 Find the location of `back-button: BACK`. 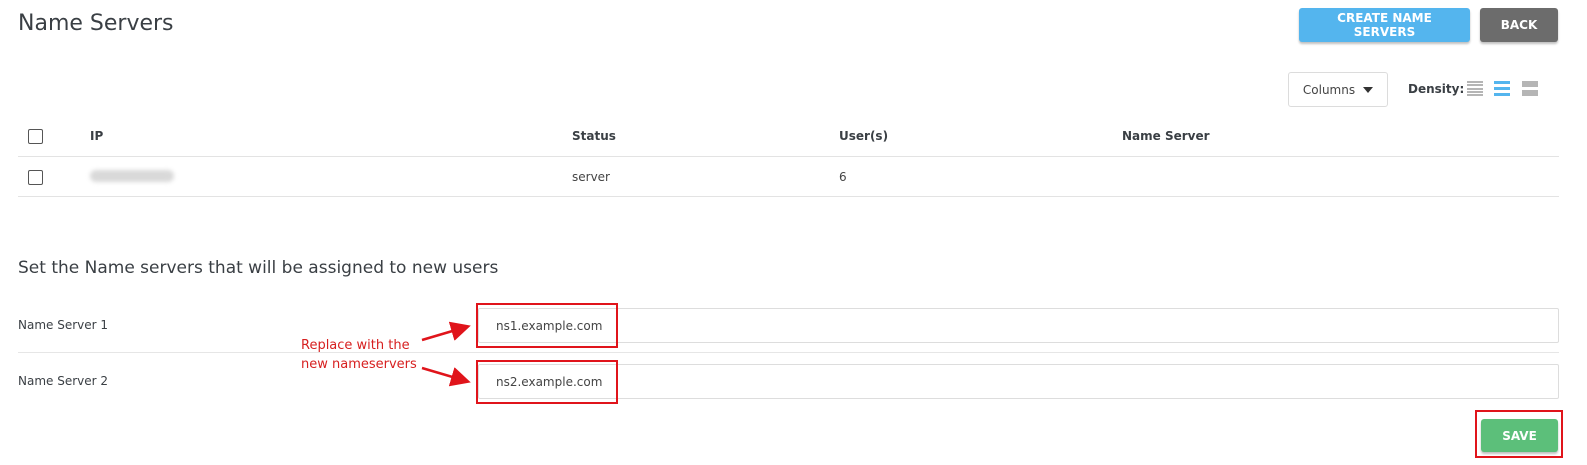

back-button: BACK is located at coordinates (1519, 25).